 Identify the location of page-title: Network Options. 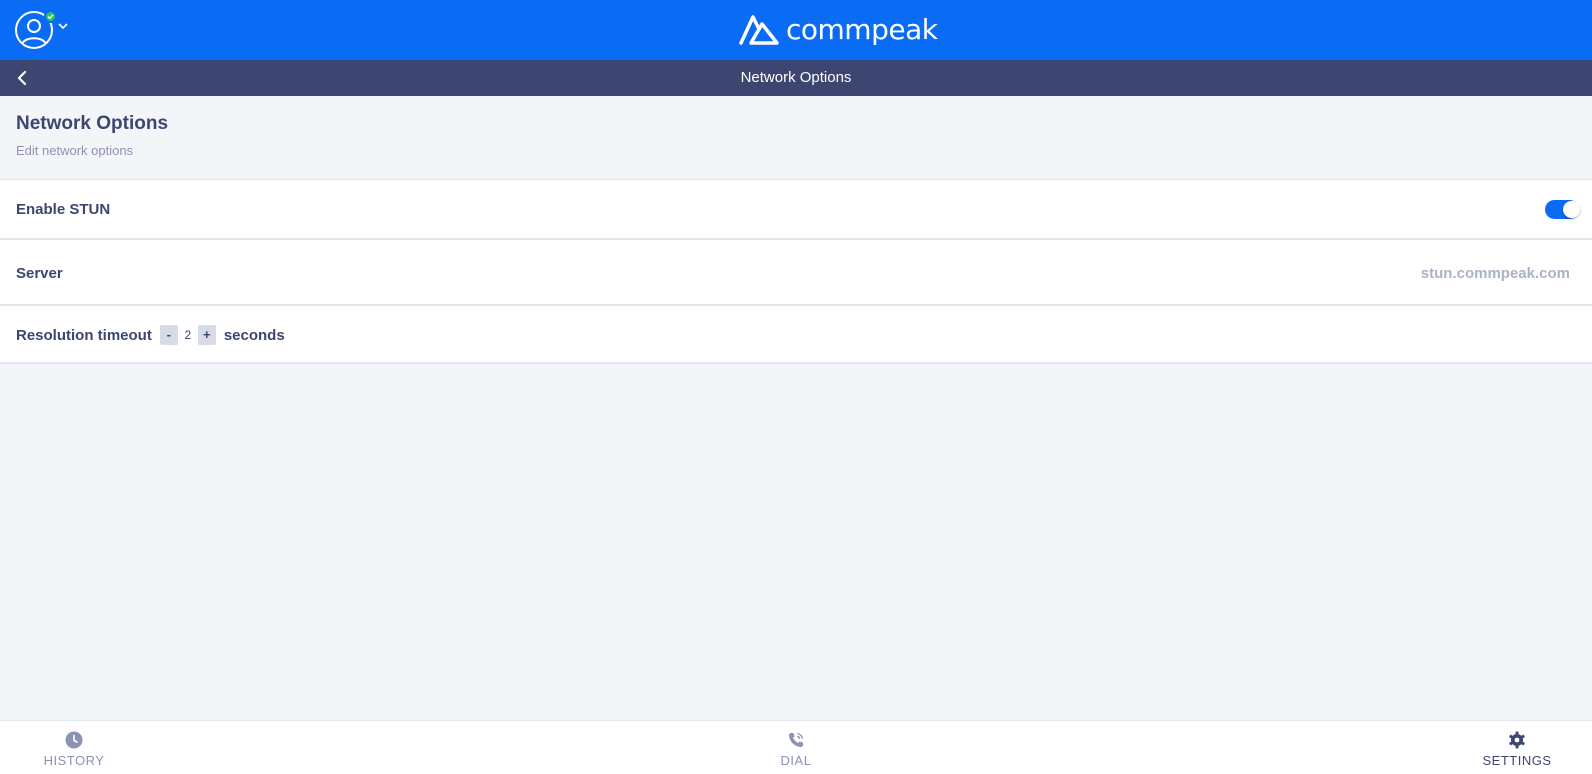
(92, 123).